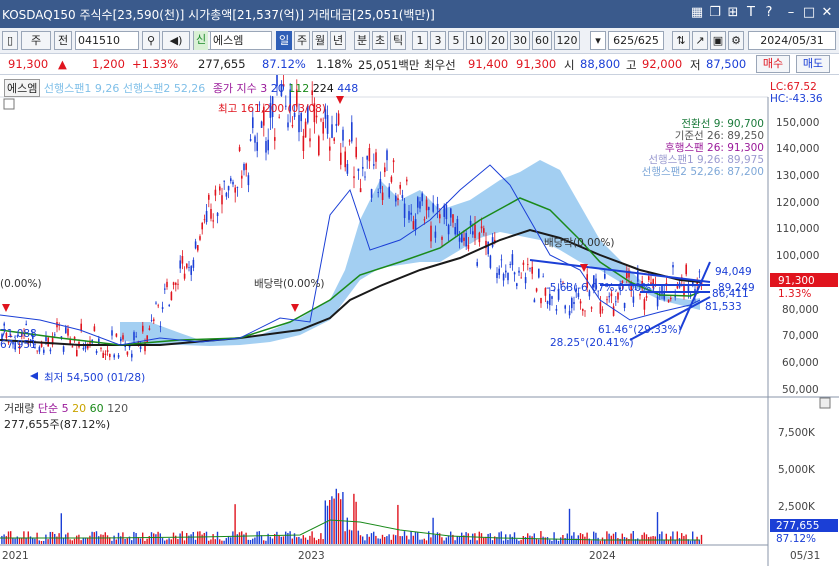 This screenshot has width=839, height=566. I want to click on period-week: 주, so click(302, 40).